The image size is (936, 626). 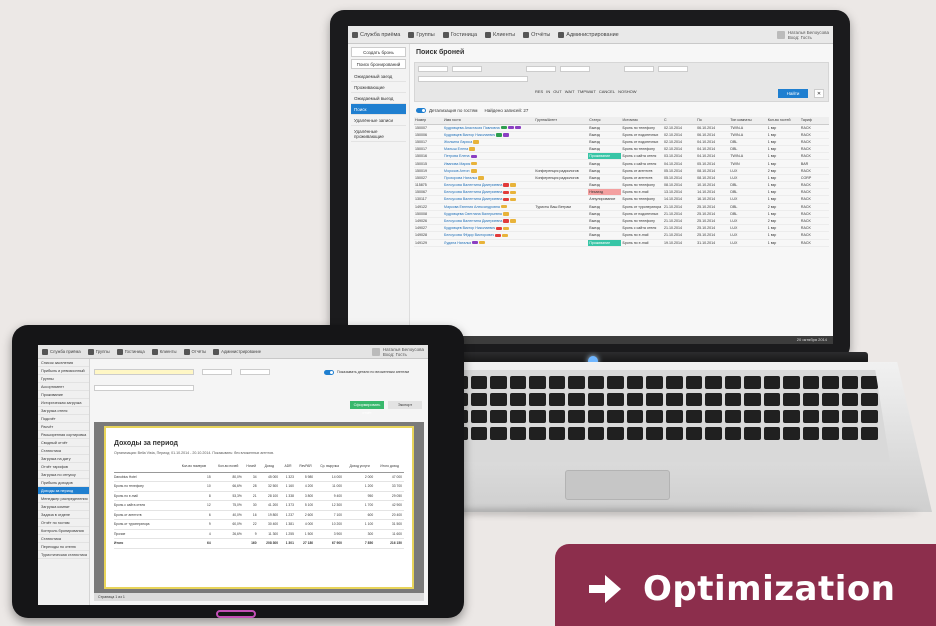 I want to click on nav-tab: Группы, so click(x=421, y=34).